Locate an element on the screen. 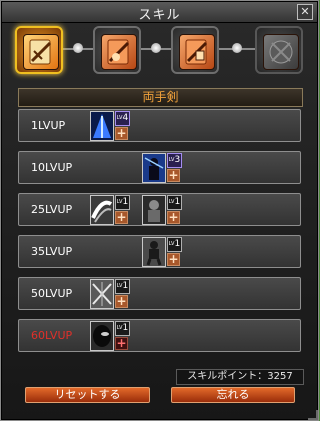  skill-slot: LV4 + is located at coordinates (113, 126).